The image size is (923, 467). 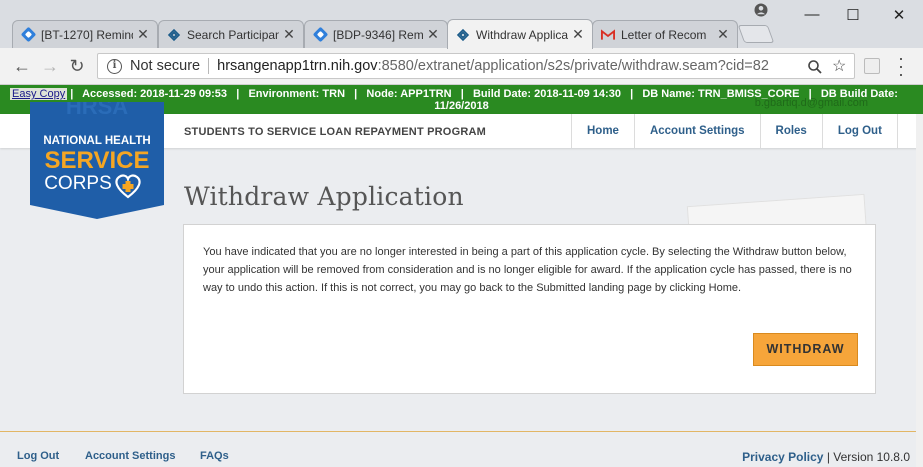 I want to click on profile-icon, so click(x=761, y=10).